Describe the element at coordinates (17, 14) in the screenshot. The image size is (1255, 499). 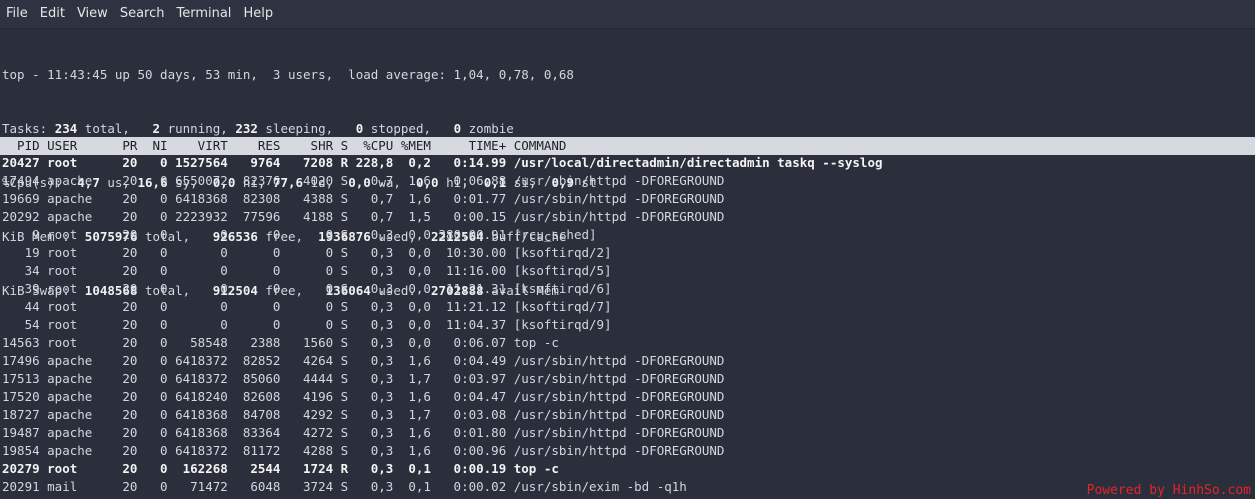
I see `menu-file: File` at that location.